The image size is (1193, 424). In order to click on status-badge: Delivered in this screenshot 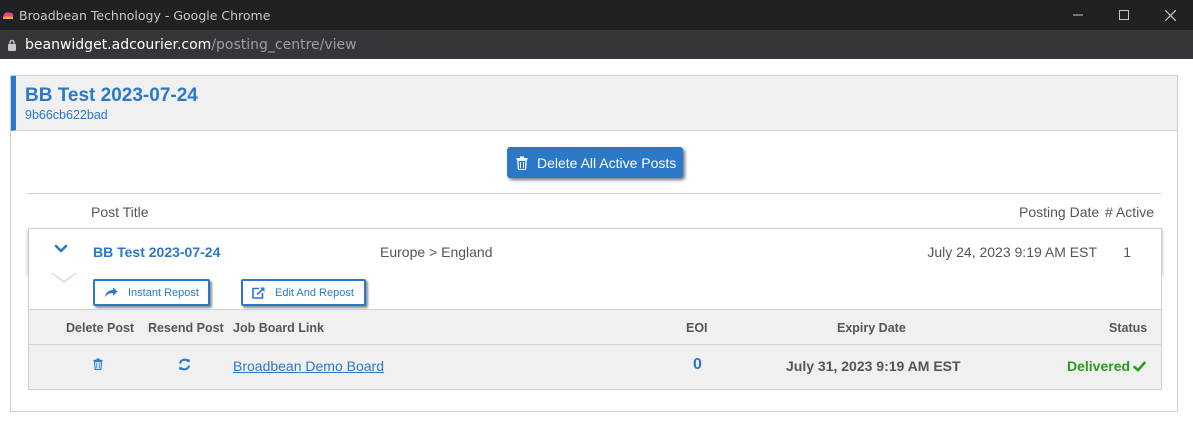, I will do `click(1106, 366)`.